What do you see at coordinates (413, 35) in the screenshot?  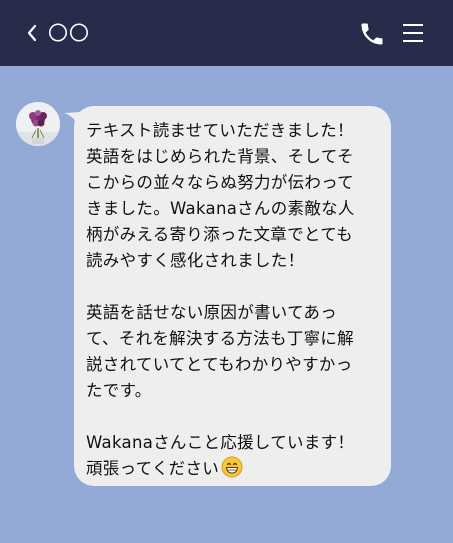 I see `hamburger-menu-icon` at bounding box center [413, 35].